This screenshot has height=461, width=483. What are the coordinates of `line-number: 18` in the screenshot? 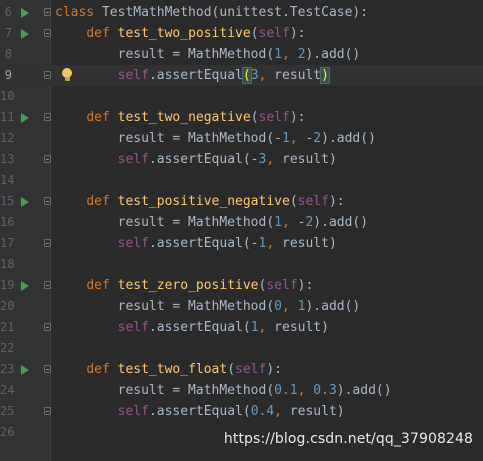 It's located at (7, 264).